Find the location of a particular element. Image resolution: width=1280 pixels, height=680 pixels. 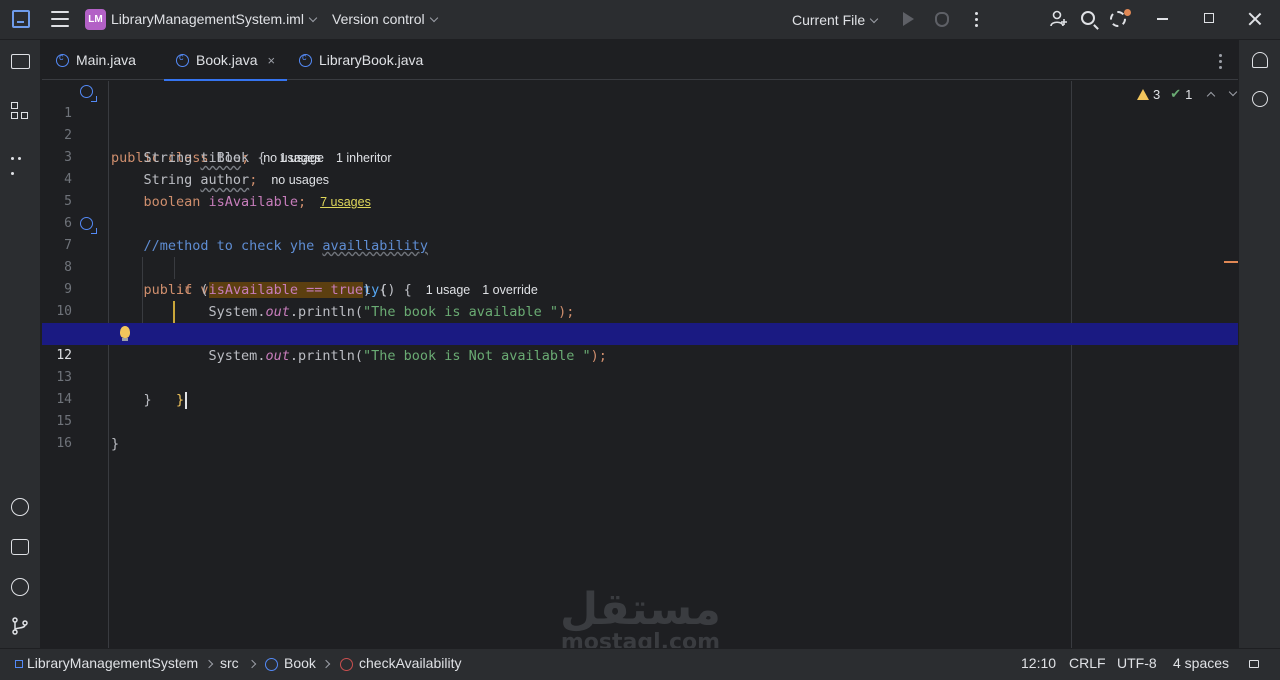

search-icon is located at coordinates (1088, 18).